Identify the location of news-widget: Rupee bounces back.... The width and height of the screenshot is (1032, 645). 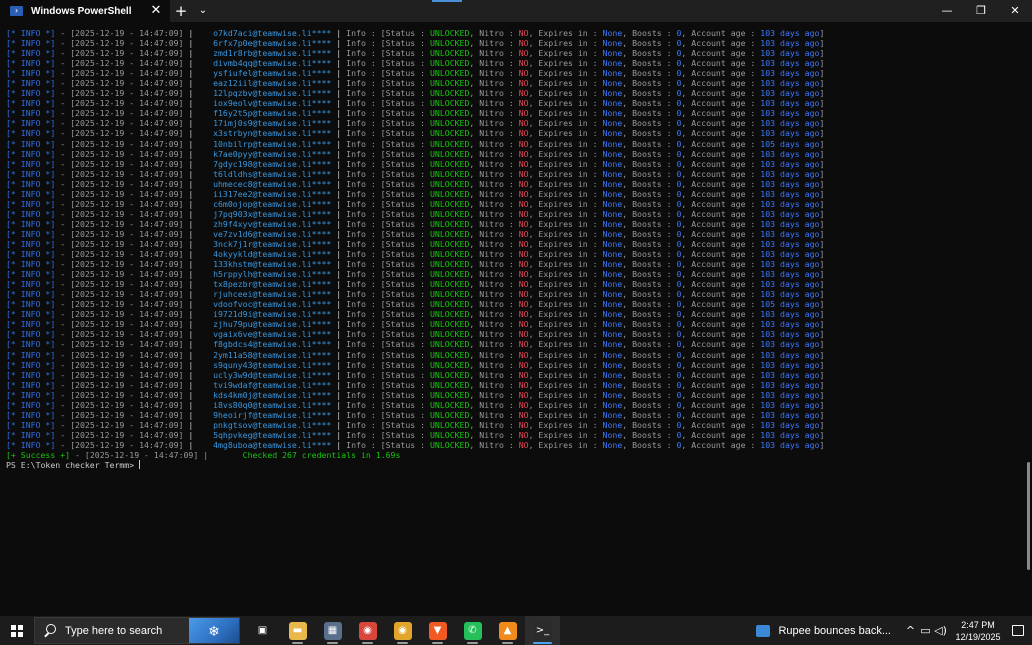
(823, 630).